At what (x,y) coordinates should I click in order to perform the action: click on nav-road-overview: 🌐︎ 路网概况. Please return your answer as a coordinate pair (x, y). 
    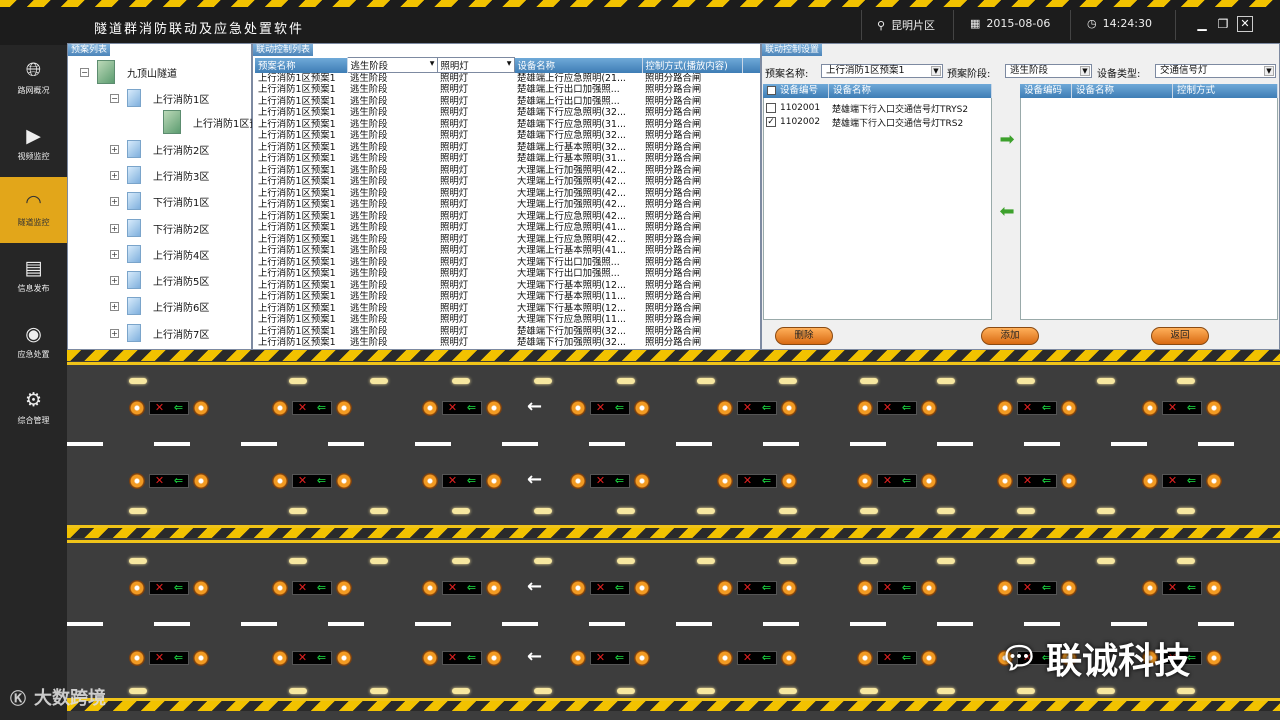
    Looking at the image, I should click on (33, 78).